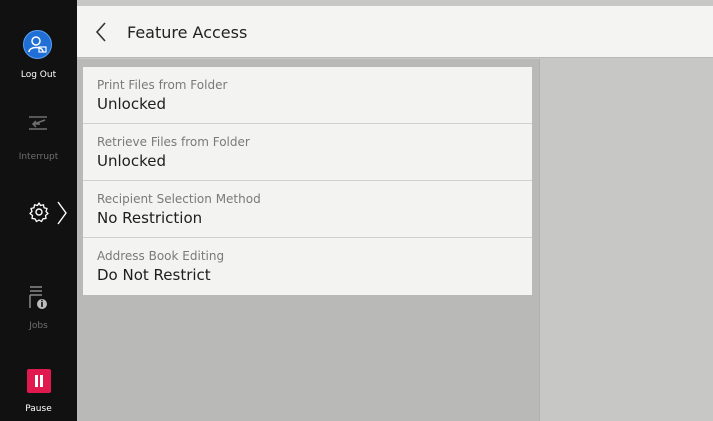  I want to click on panel-divider, so click(539, 240).